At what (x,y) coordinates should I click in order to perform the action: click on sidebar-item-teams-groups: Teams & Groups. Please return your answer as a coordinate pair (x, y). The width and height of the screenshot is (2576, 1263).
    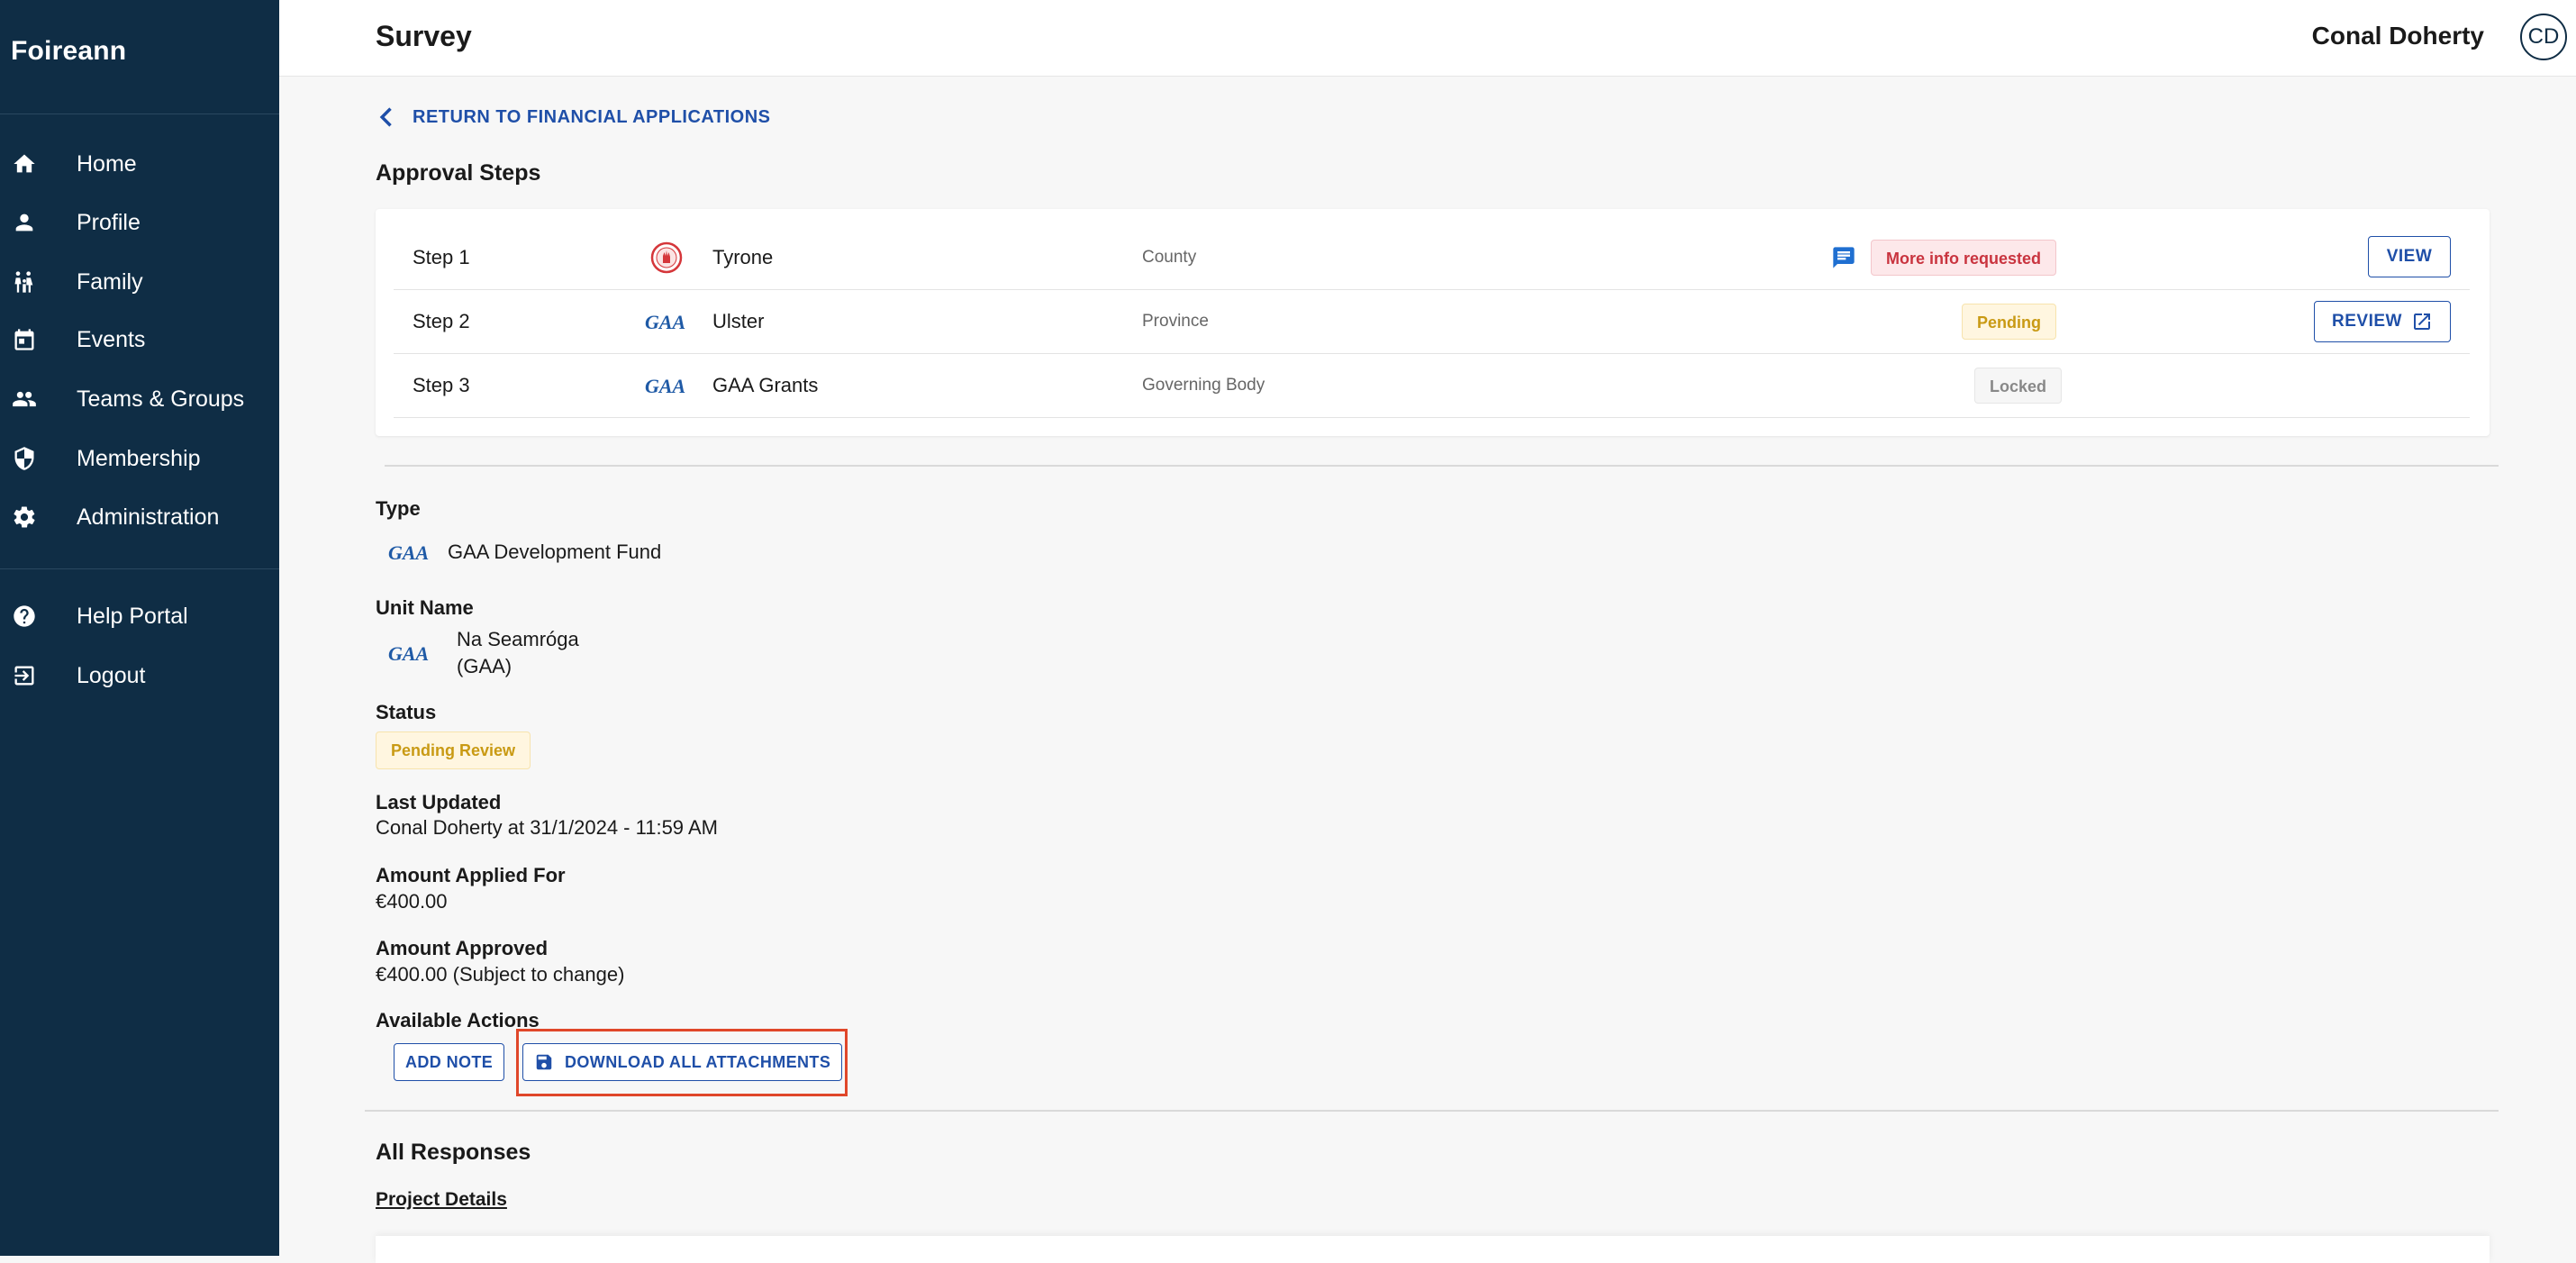
    Looking at the image, I should click on (139, 399).